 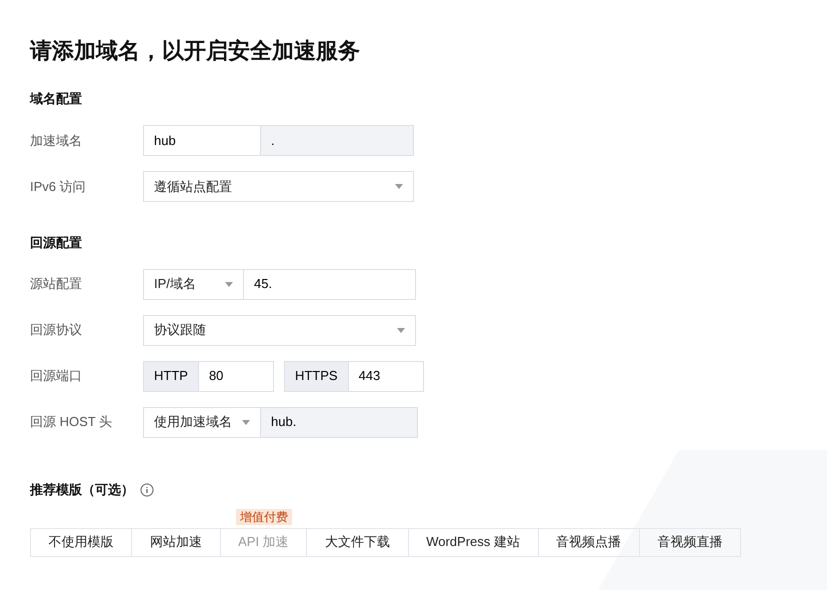 What do you see at coordinates (473, 542) in the screenshot?
I see `template-option: WordPress 建站` at bounding box center [473, 542].